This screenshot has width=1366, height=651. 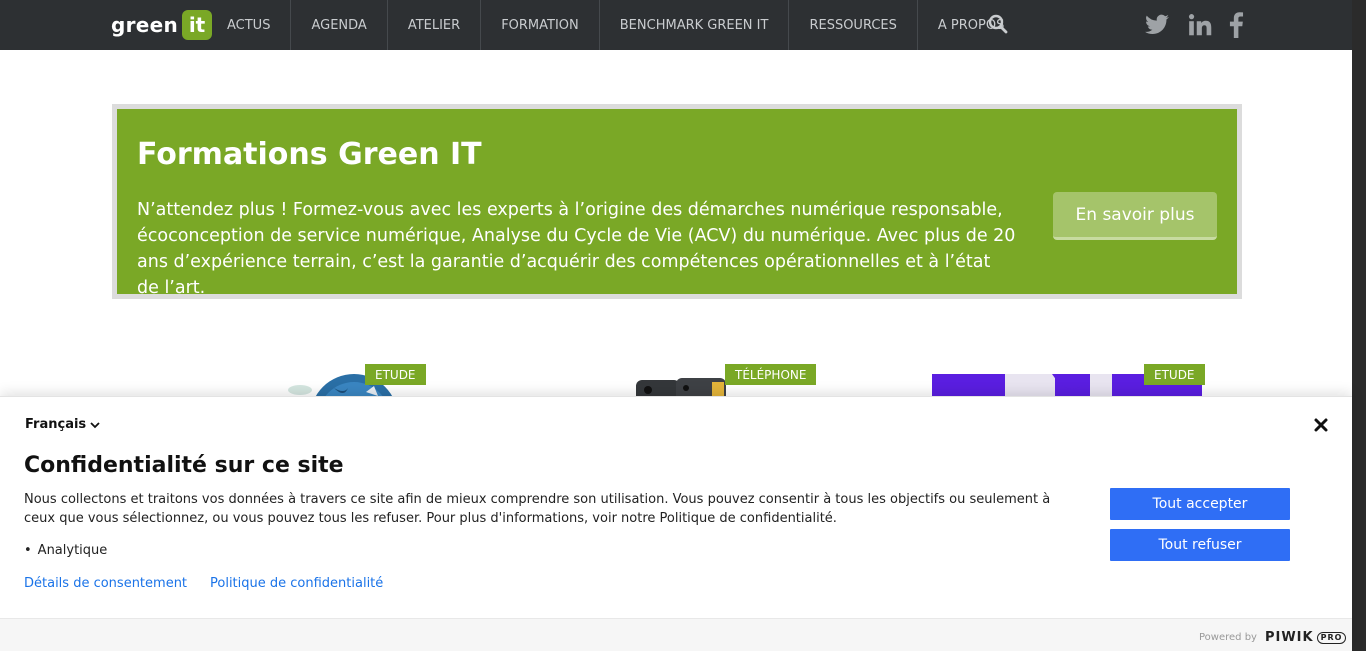 I want to click on nav-item-benchmark: BENCHMARK GREEN IT, so click(x=695, y=25).